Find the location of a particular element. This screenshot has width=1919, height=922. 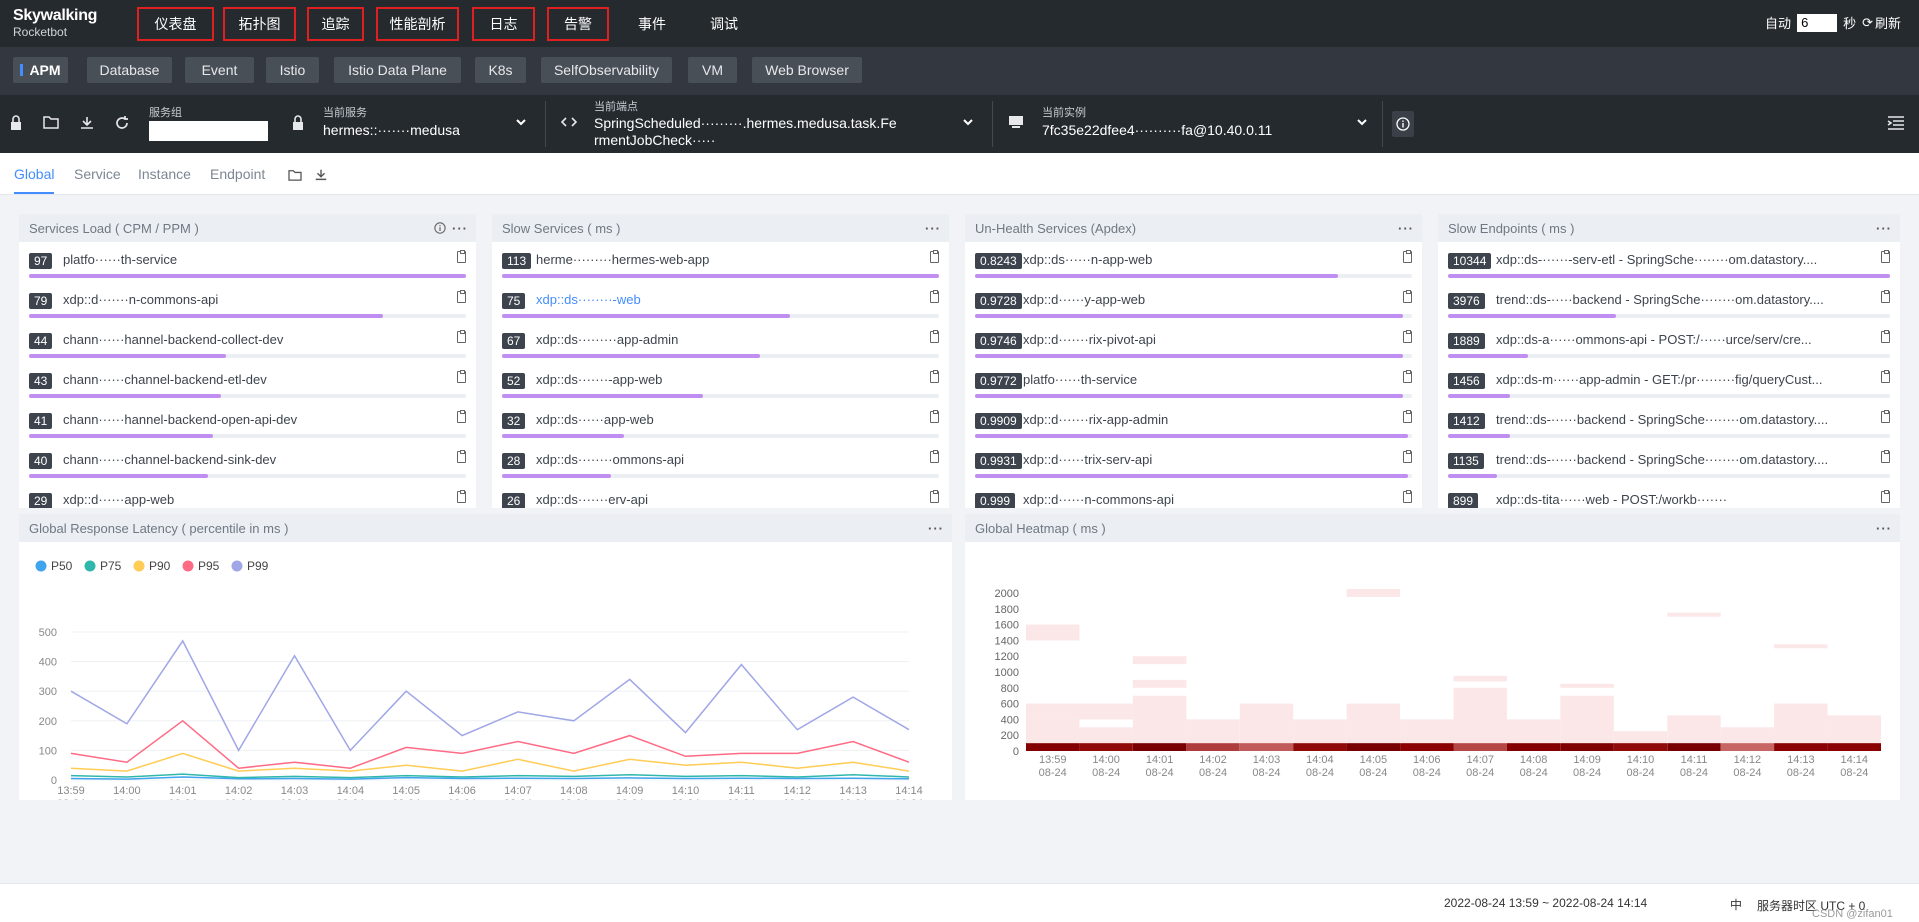

tab-service: Service is located at coordinates (97, 174).